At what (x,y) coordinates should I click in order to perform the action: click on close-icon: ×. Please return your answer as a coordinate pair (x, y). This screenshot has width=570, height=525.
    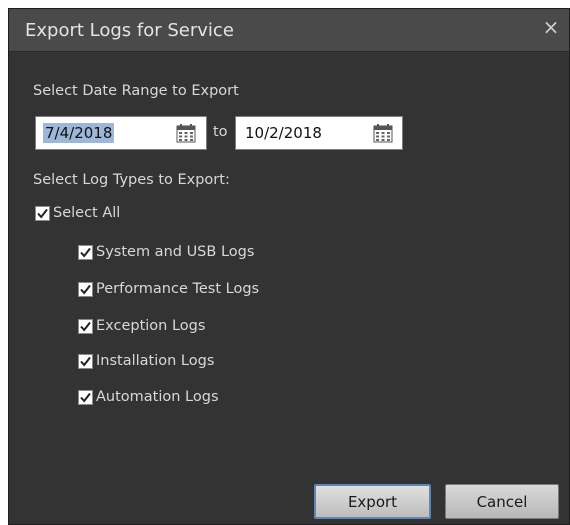
    Looking at the image, I should click on (551, 27).